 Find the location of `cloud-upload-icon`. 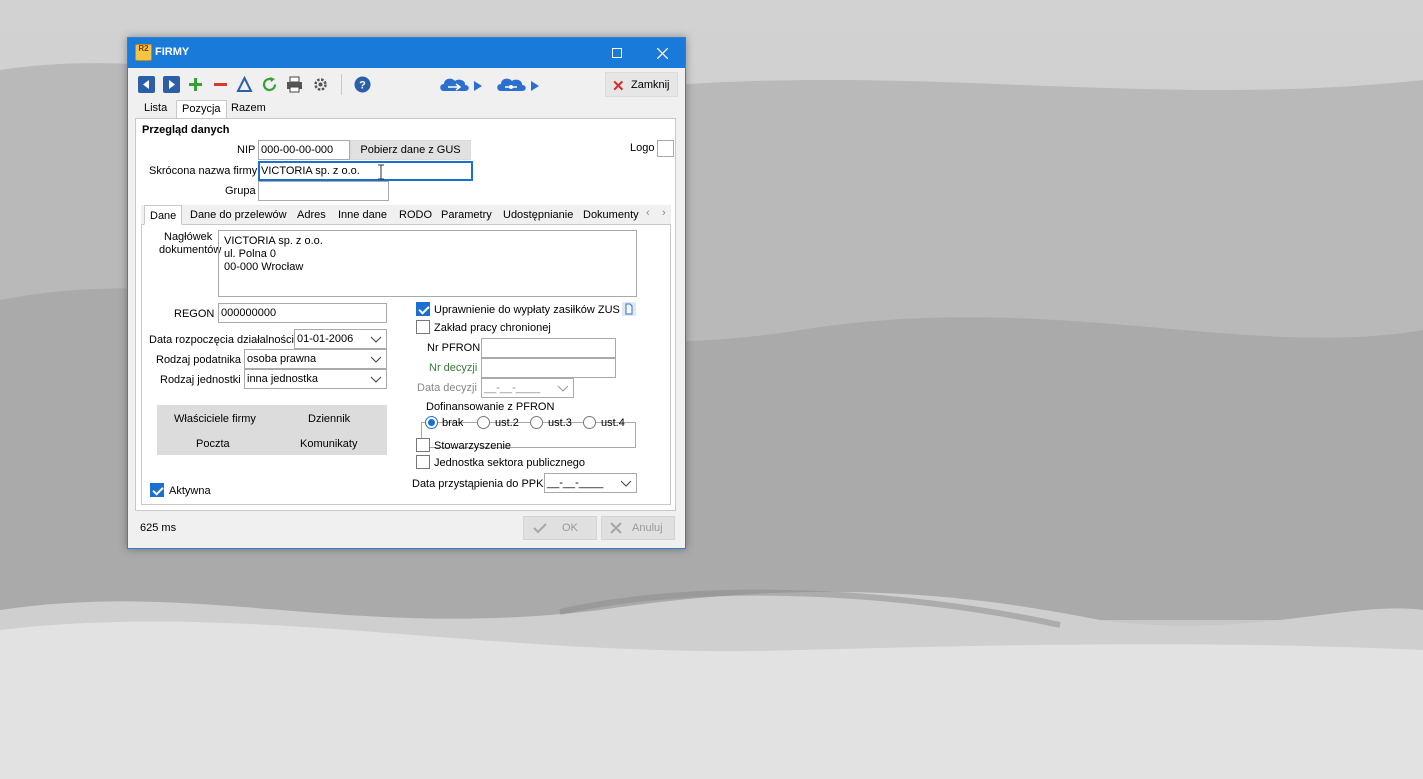

cloud-upload-icon is located at coordinates (462, 84).